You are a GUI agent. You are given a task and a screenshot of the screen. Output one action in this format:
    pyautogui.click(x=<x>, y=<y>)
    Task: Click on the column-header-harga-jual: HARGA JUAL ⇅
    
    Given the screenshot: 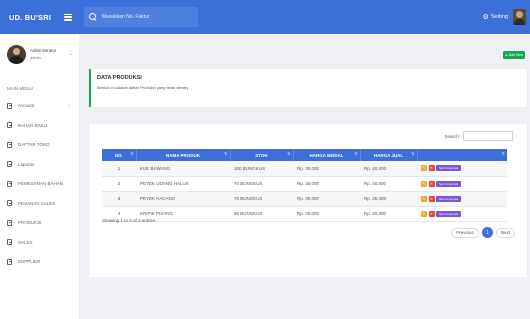 What is the action you would take?
    pyautogui.click(x=389, y=155)
    